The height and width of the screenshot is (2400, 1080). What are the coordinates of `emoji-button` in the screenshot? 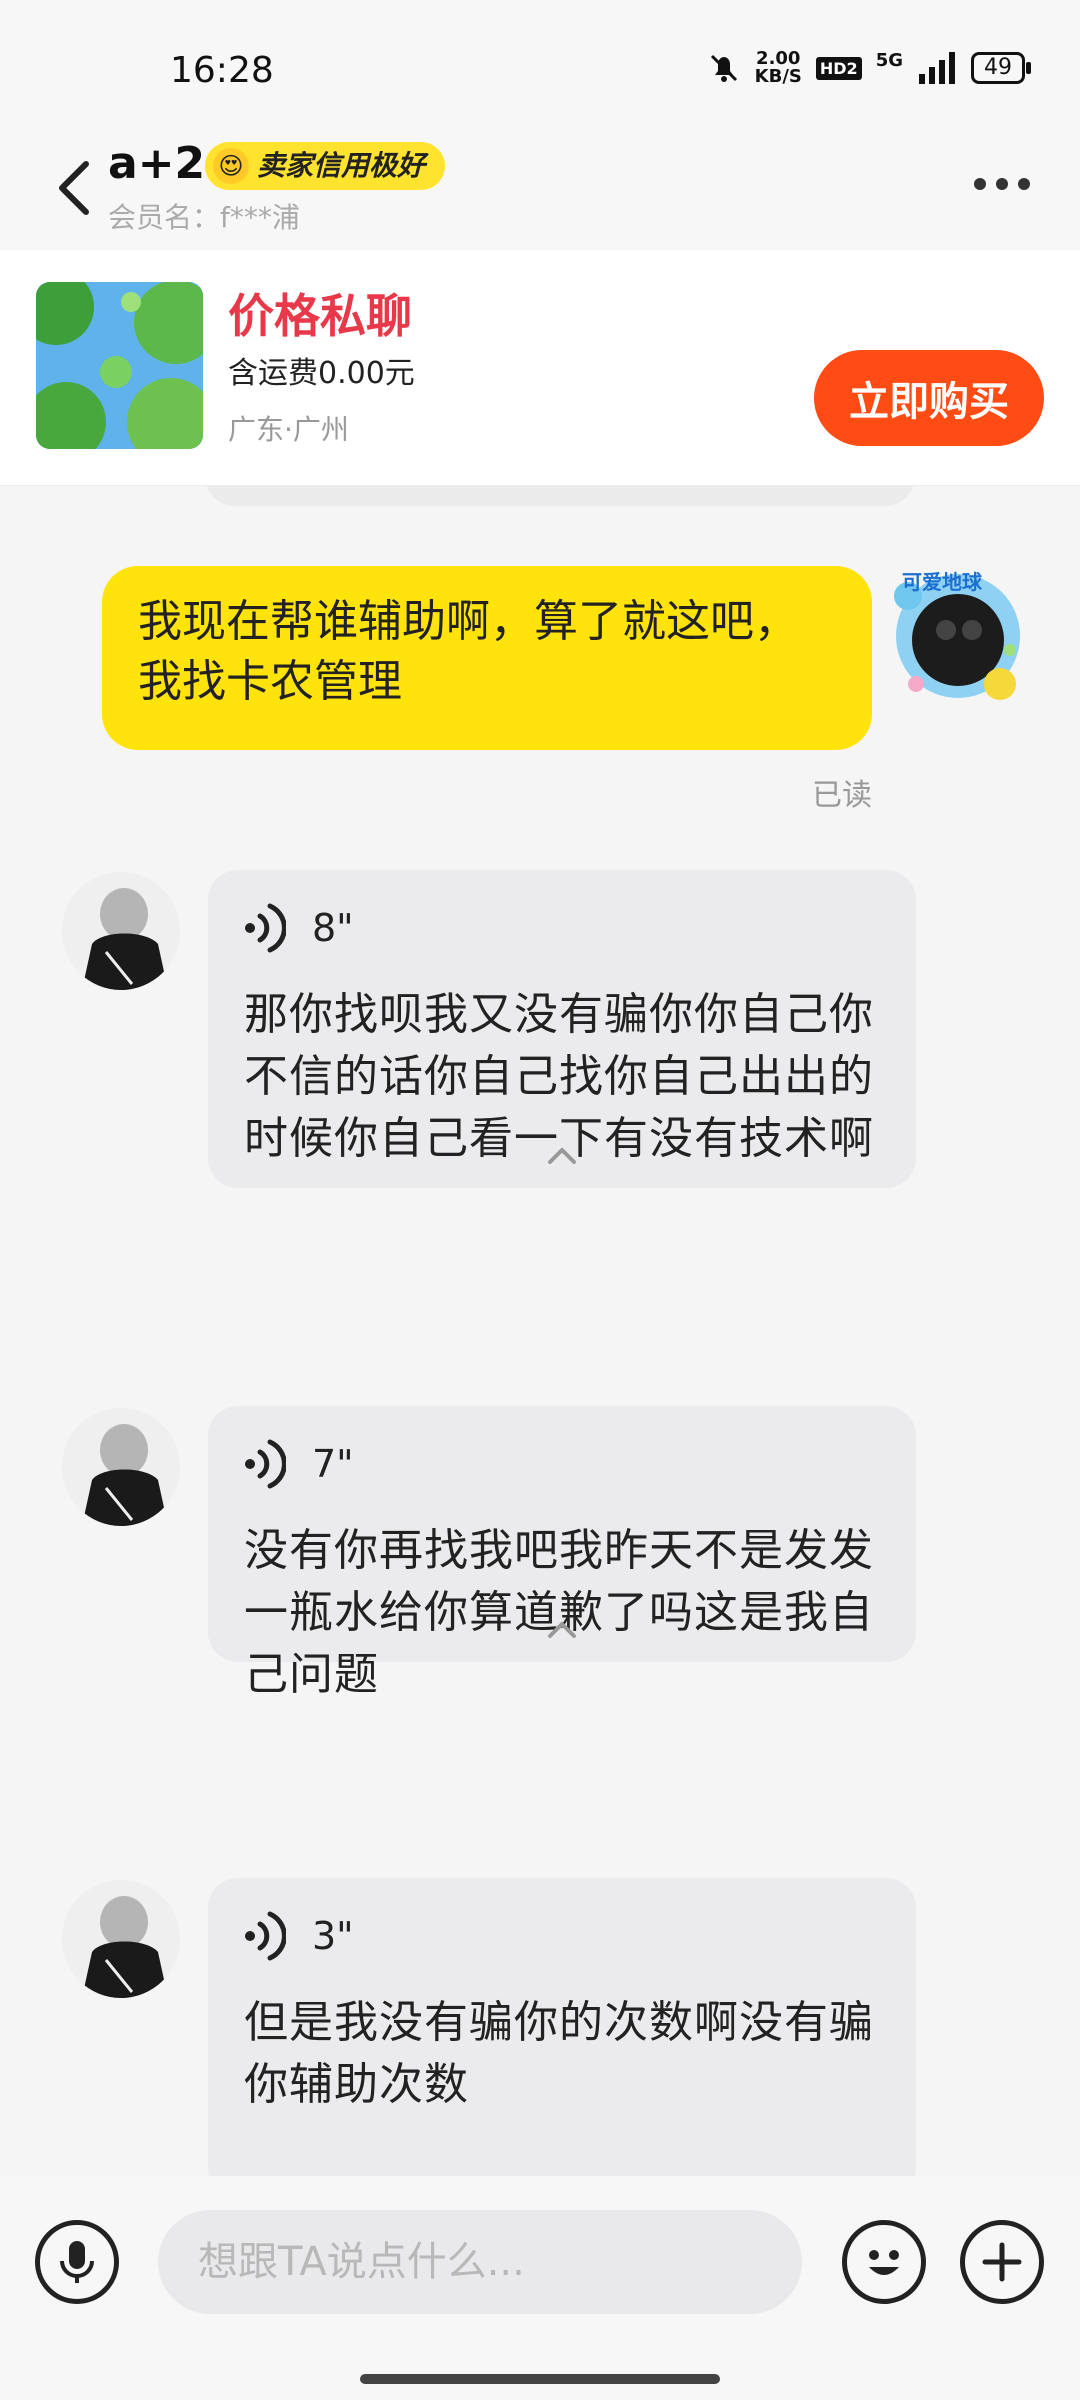 It's located at (884, 2262).